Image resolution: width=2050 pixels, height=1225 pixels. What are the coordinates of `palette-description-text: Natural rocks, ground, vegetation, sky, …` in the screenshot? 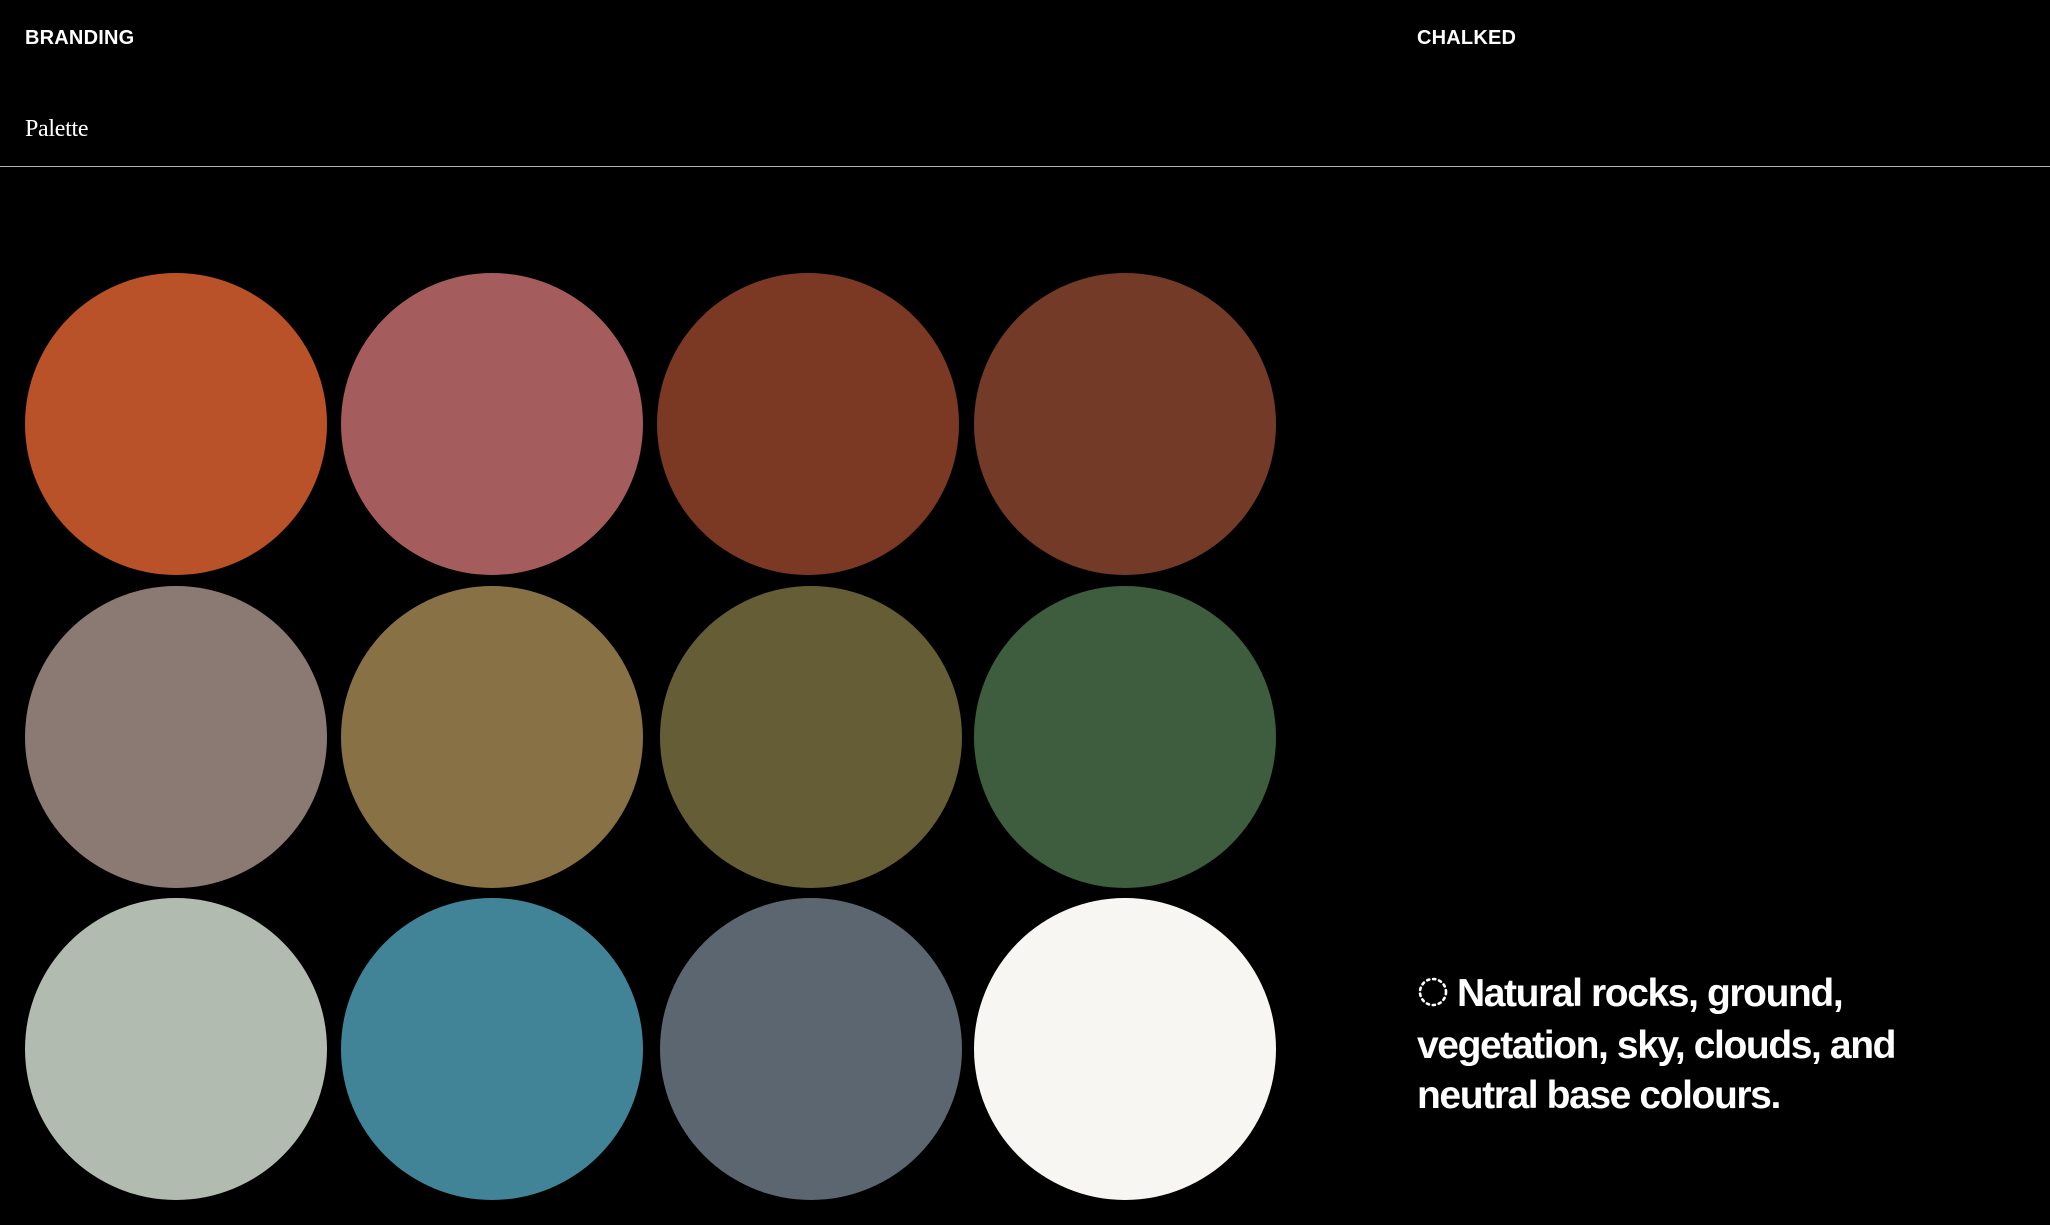 It's located at (1656, 1044).